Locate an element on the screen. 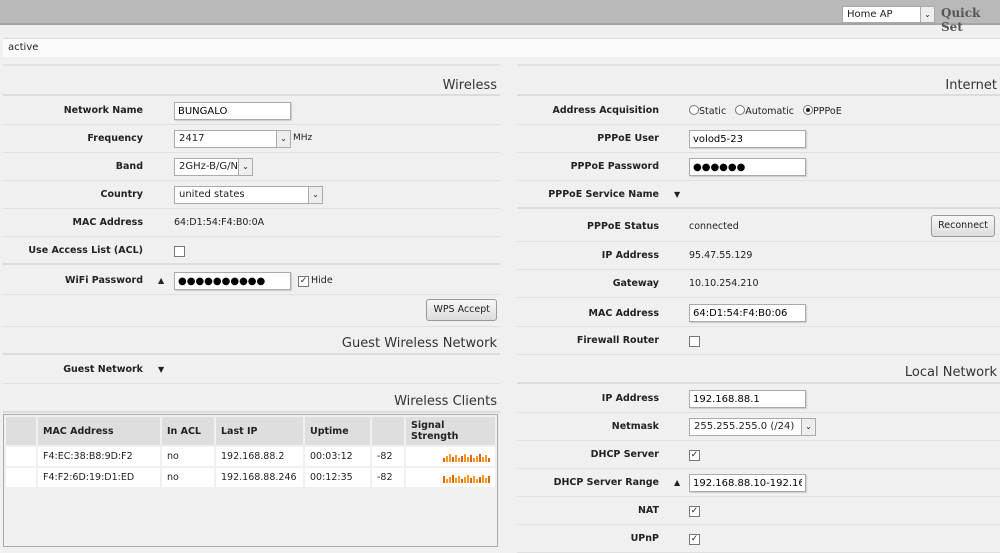 The image size is (1000, 553). row-pppoe-password: PPPoE Password is located at coordinates (758, 167).